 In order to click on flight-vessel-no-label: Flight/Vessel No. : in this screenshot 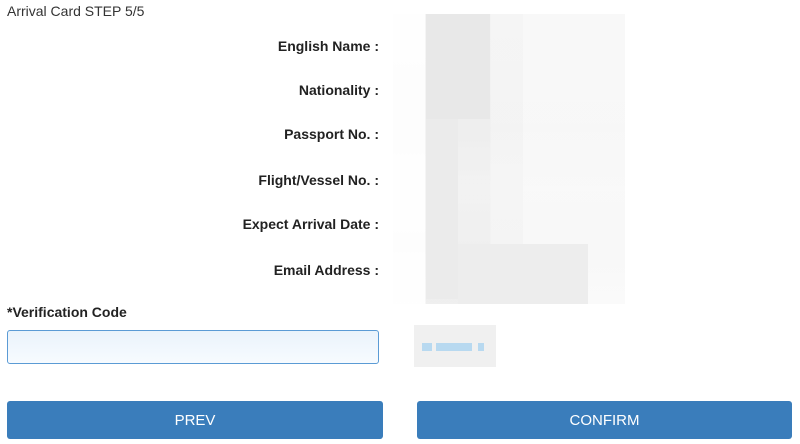, I will do `click(318, 180)`.